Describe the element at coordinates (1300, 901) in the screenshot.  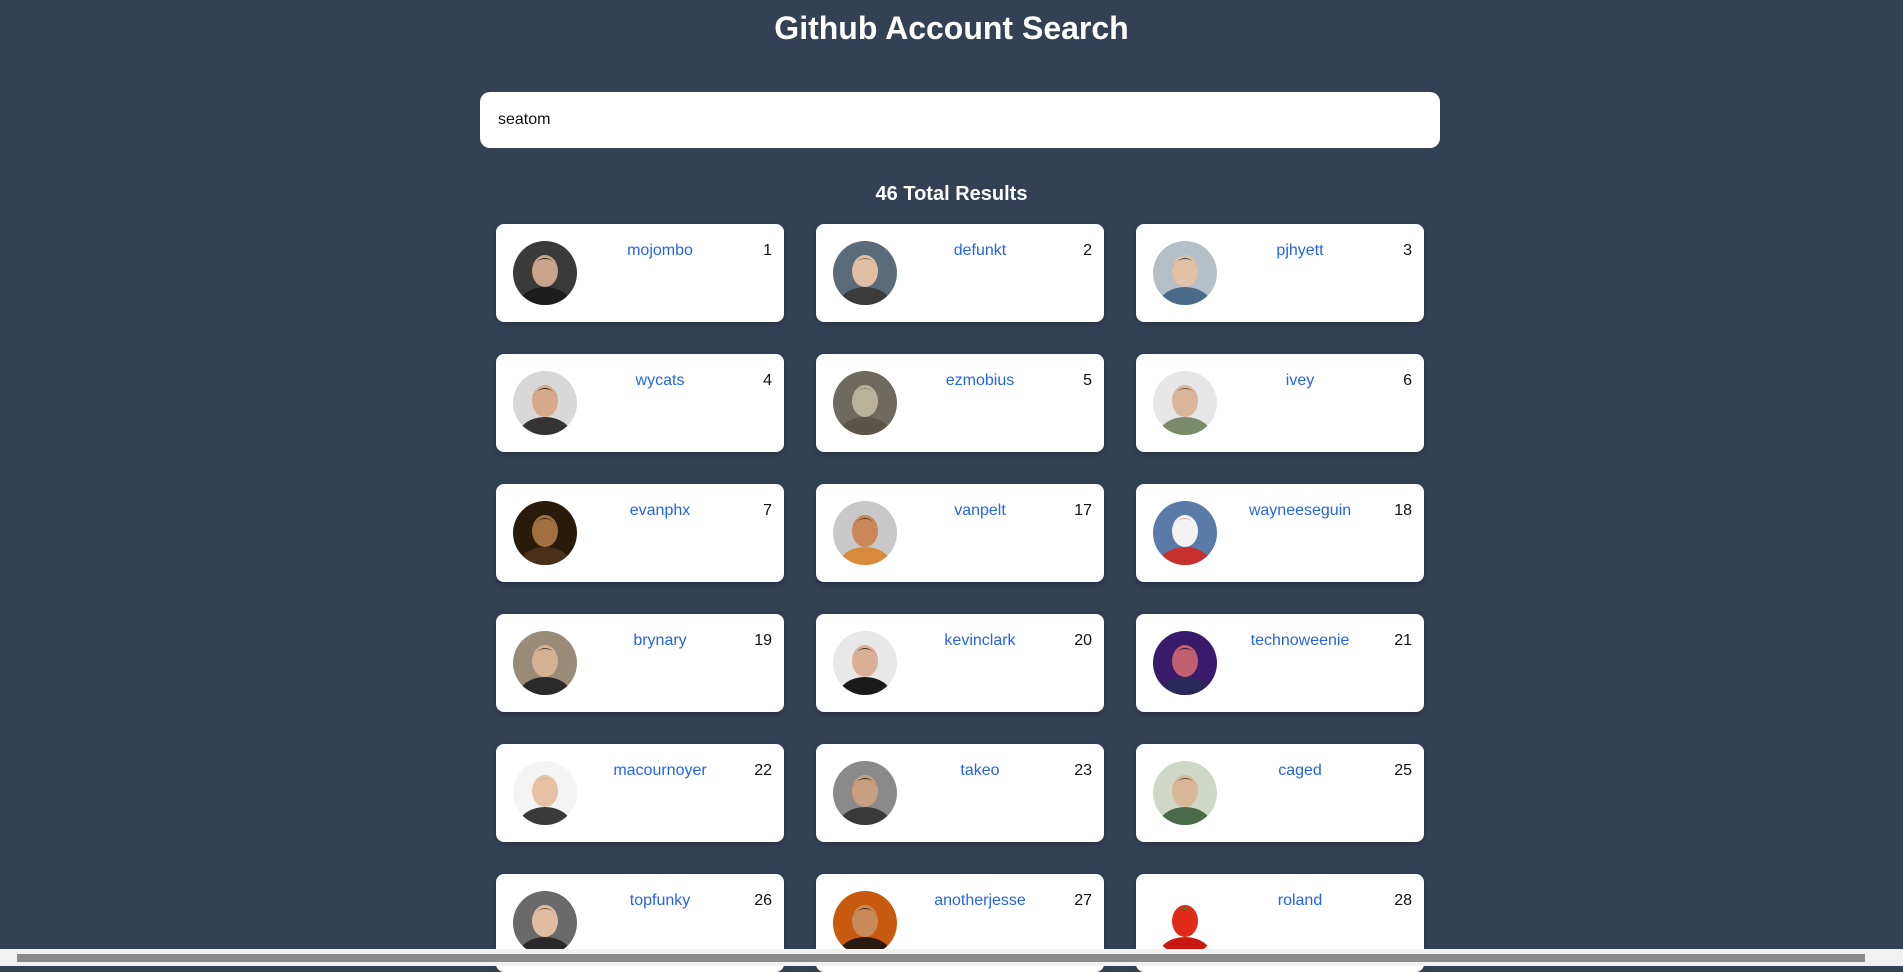
I see `user-login-link: roland` at that location.